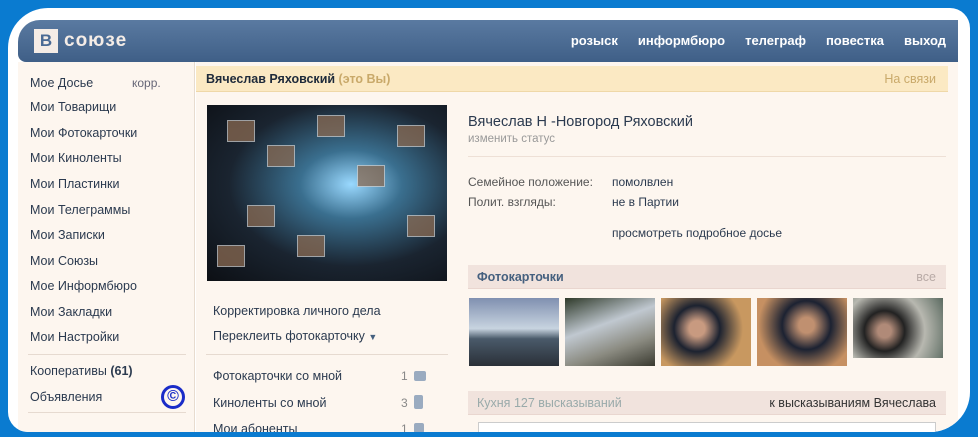 This screenshot has height=437, width=978. I want to click on field-key: Полит. взгляды:, so click(512, 202).